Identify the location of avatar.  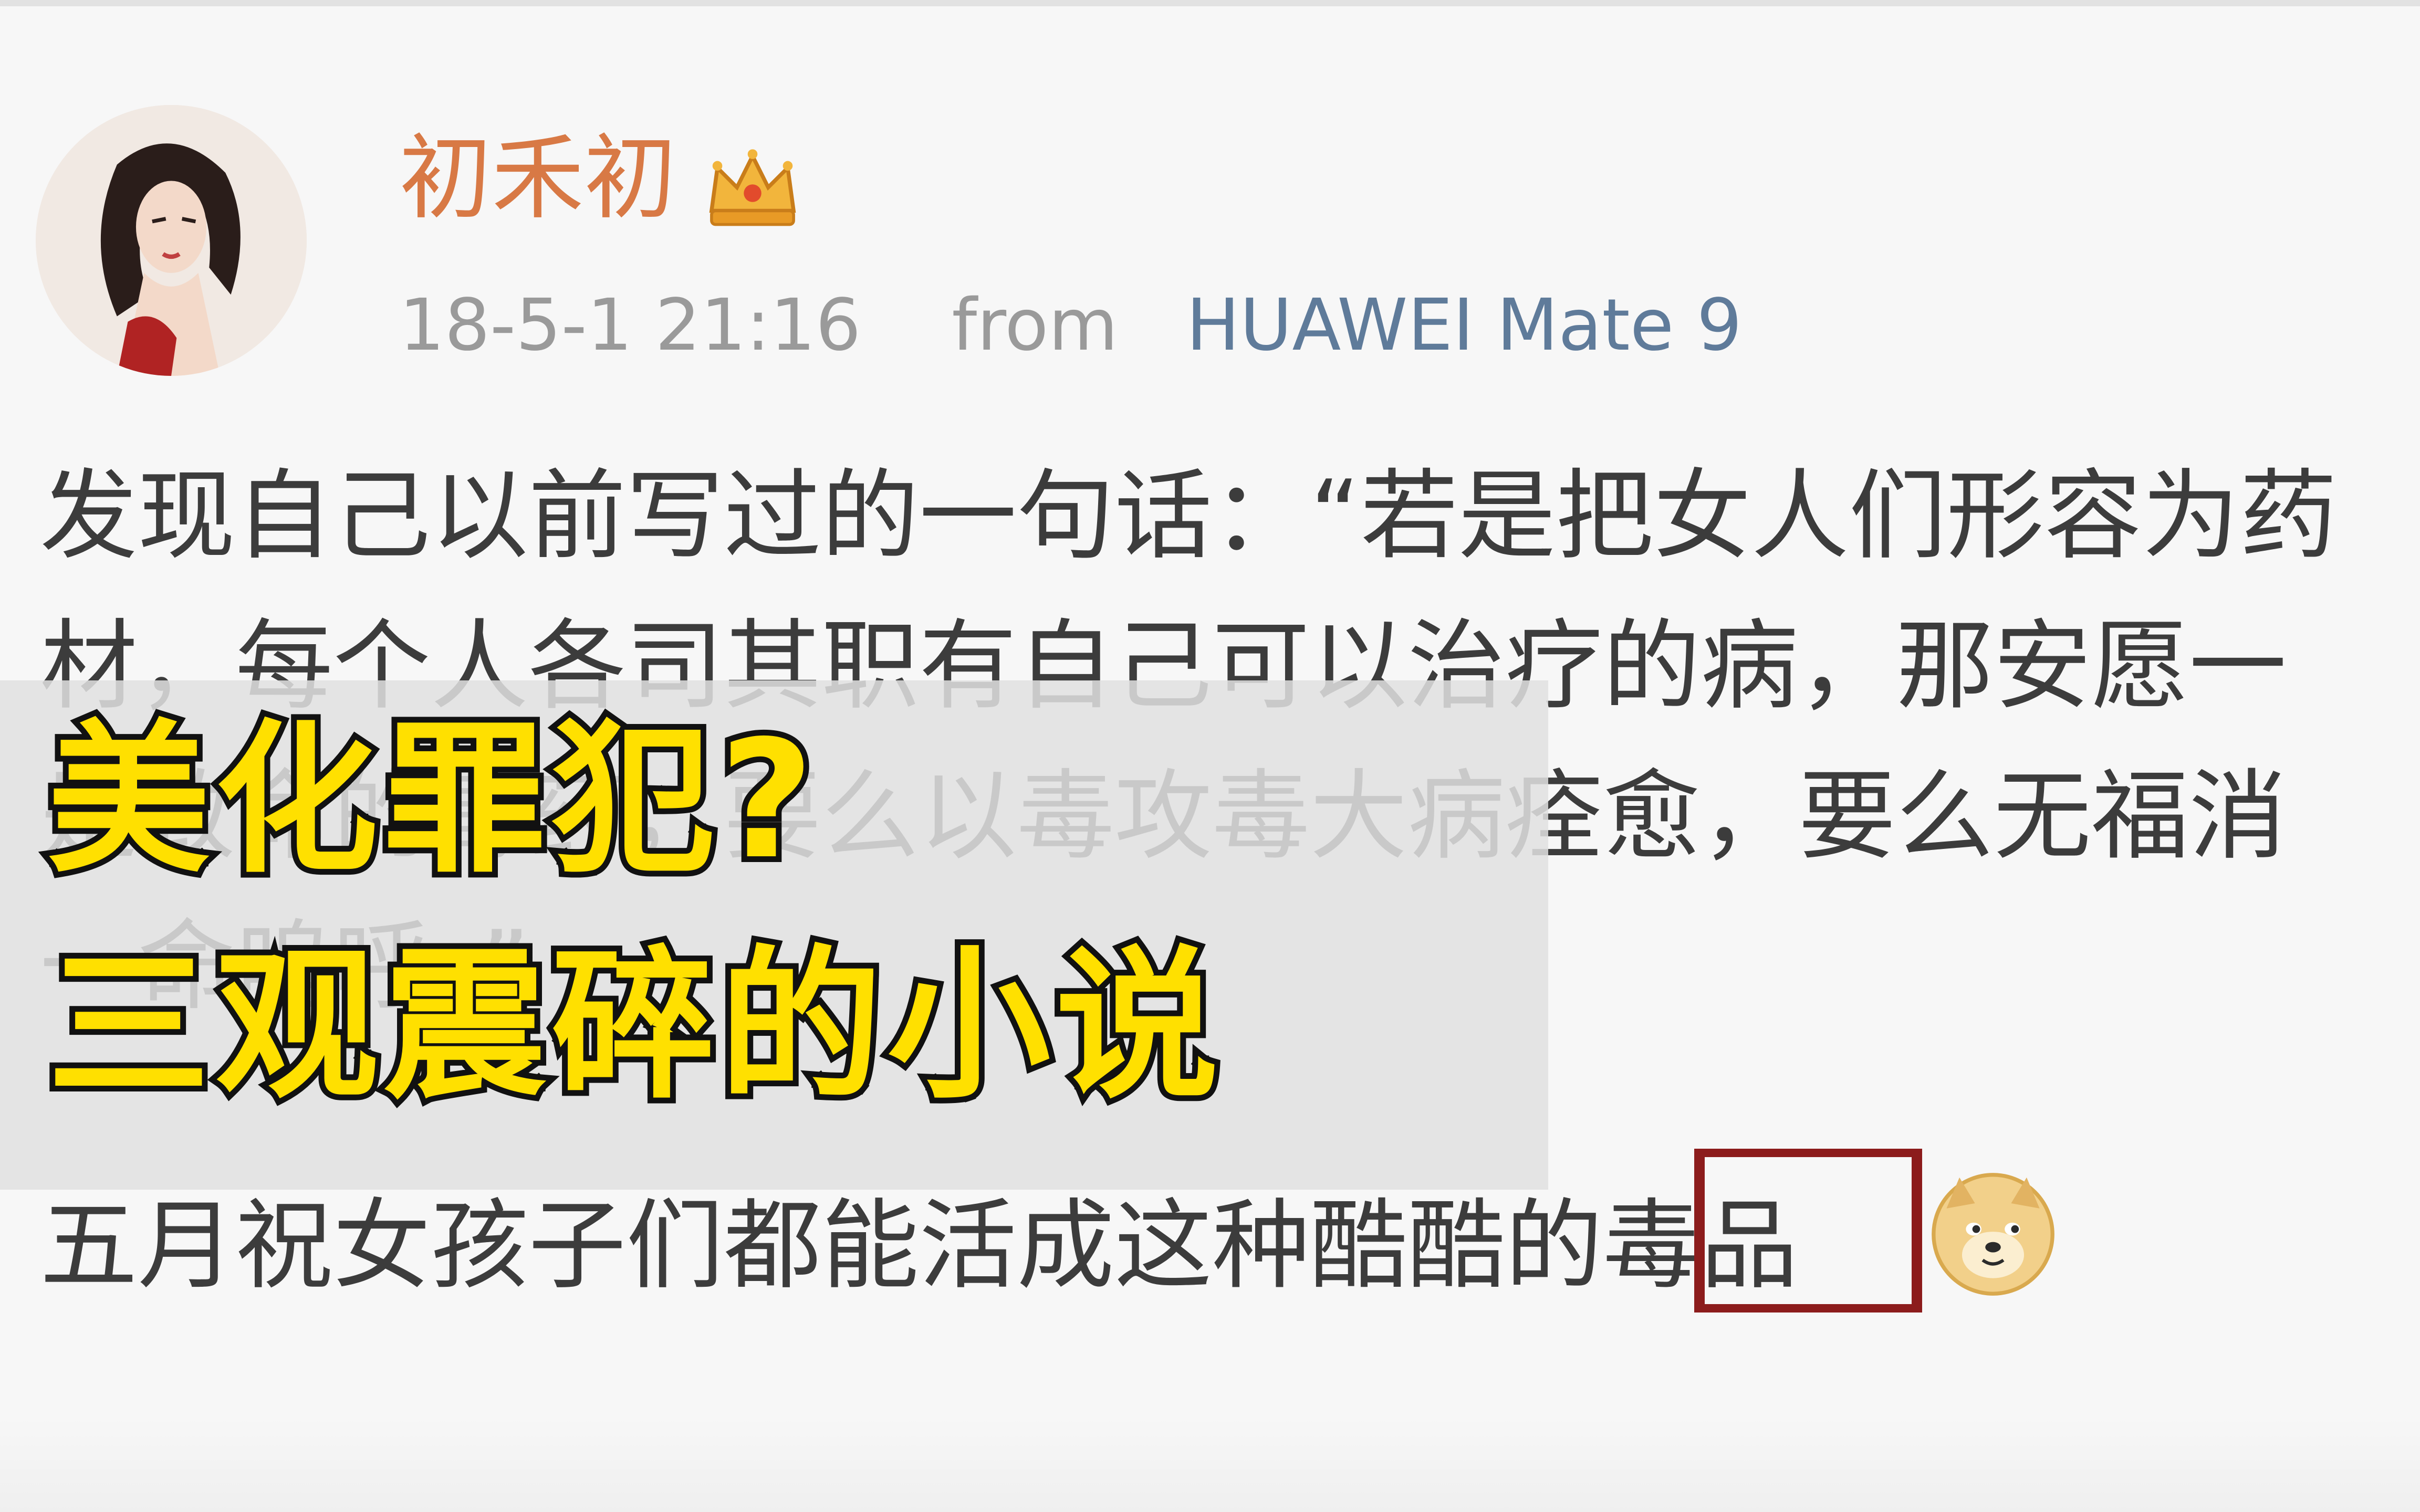
(172, 240).